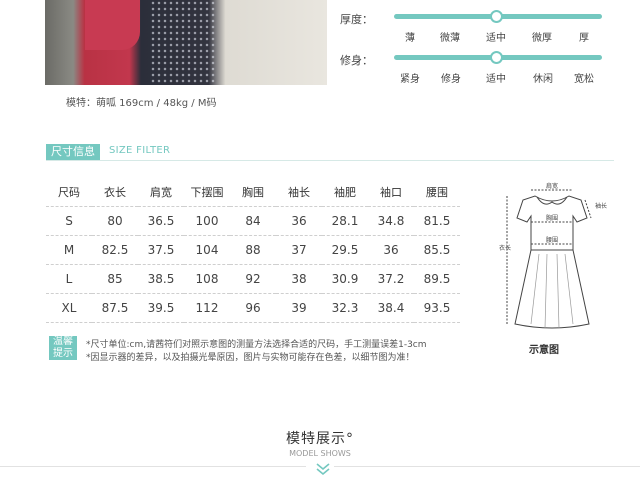 Image resolution: width=640 pixels, height=485 pixels. I want to click on tips-tag: 温馨 提示, so click(63, 348).